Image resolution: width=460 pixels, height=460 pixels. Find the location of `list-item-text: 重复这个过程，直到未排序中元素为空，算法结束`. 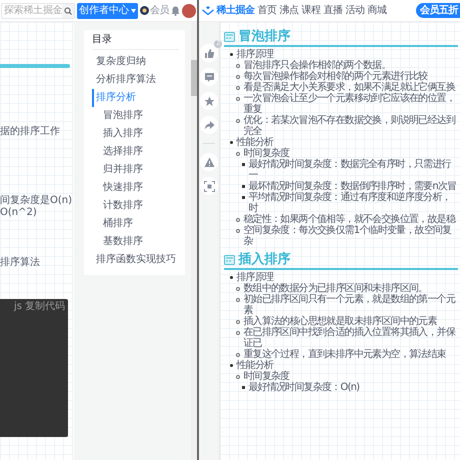

list-item-text: 重复这个过程，直到未排序中元素为空，算法结束 is located at coordinates (344, 354).